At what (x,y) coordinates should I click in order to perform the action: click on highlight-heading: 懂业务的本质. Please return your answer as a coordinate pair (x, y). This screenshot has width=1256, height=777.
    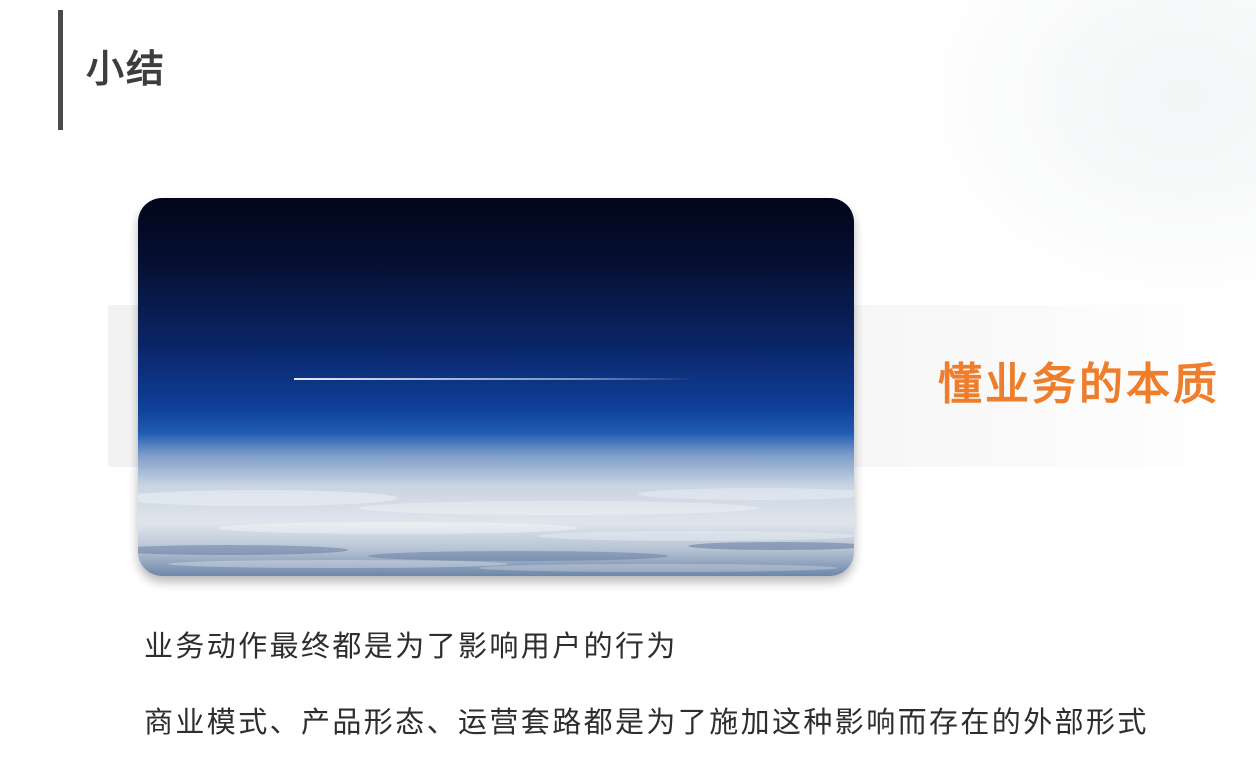
    Looking at the image, I should click on (1079, 384).